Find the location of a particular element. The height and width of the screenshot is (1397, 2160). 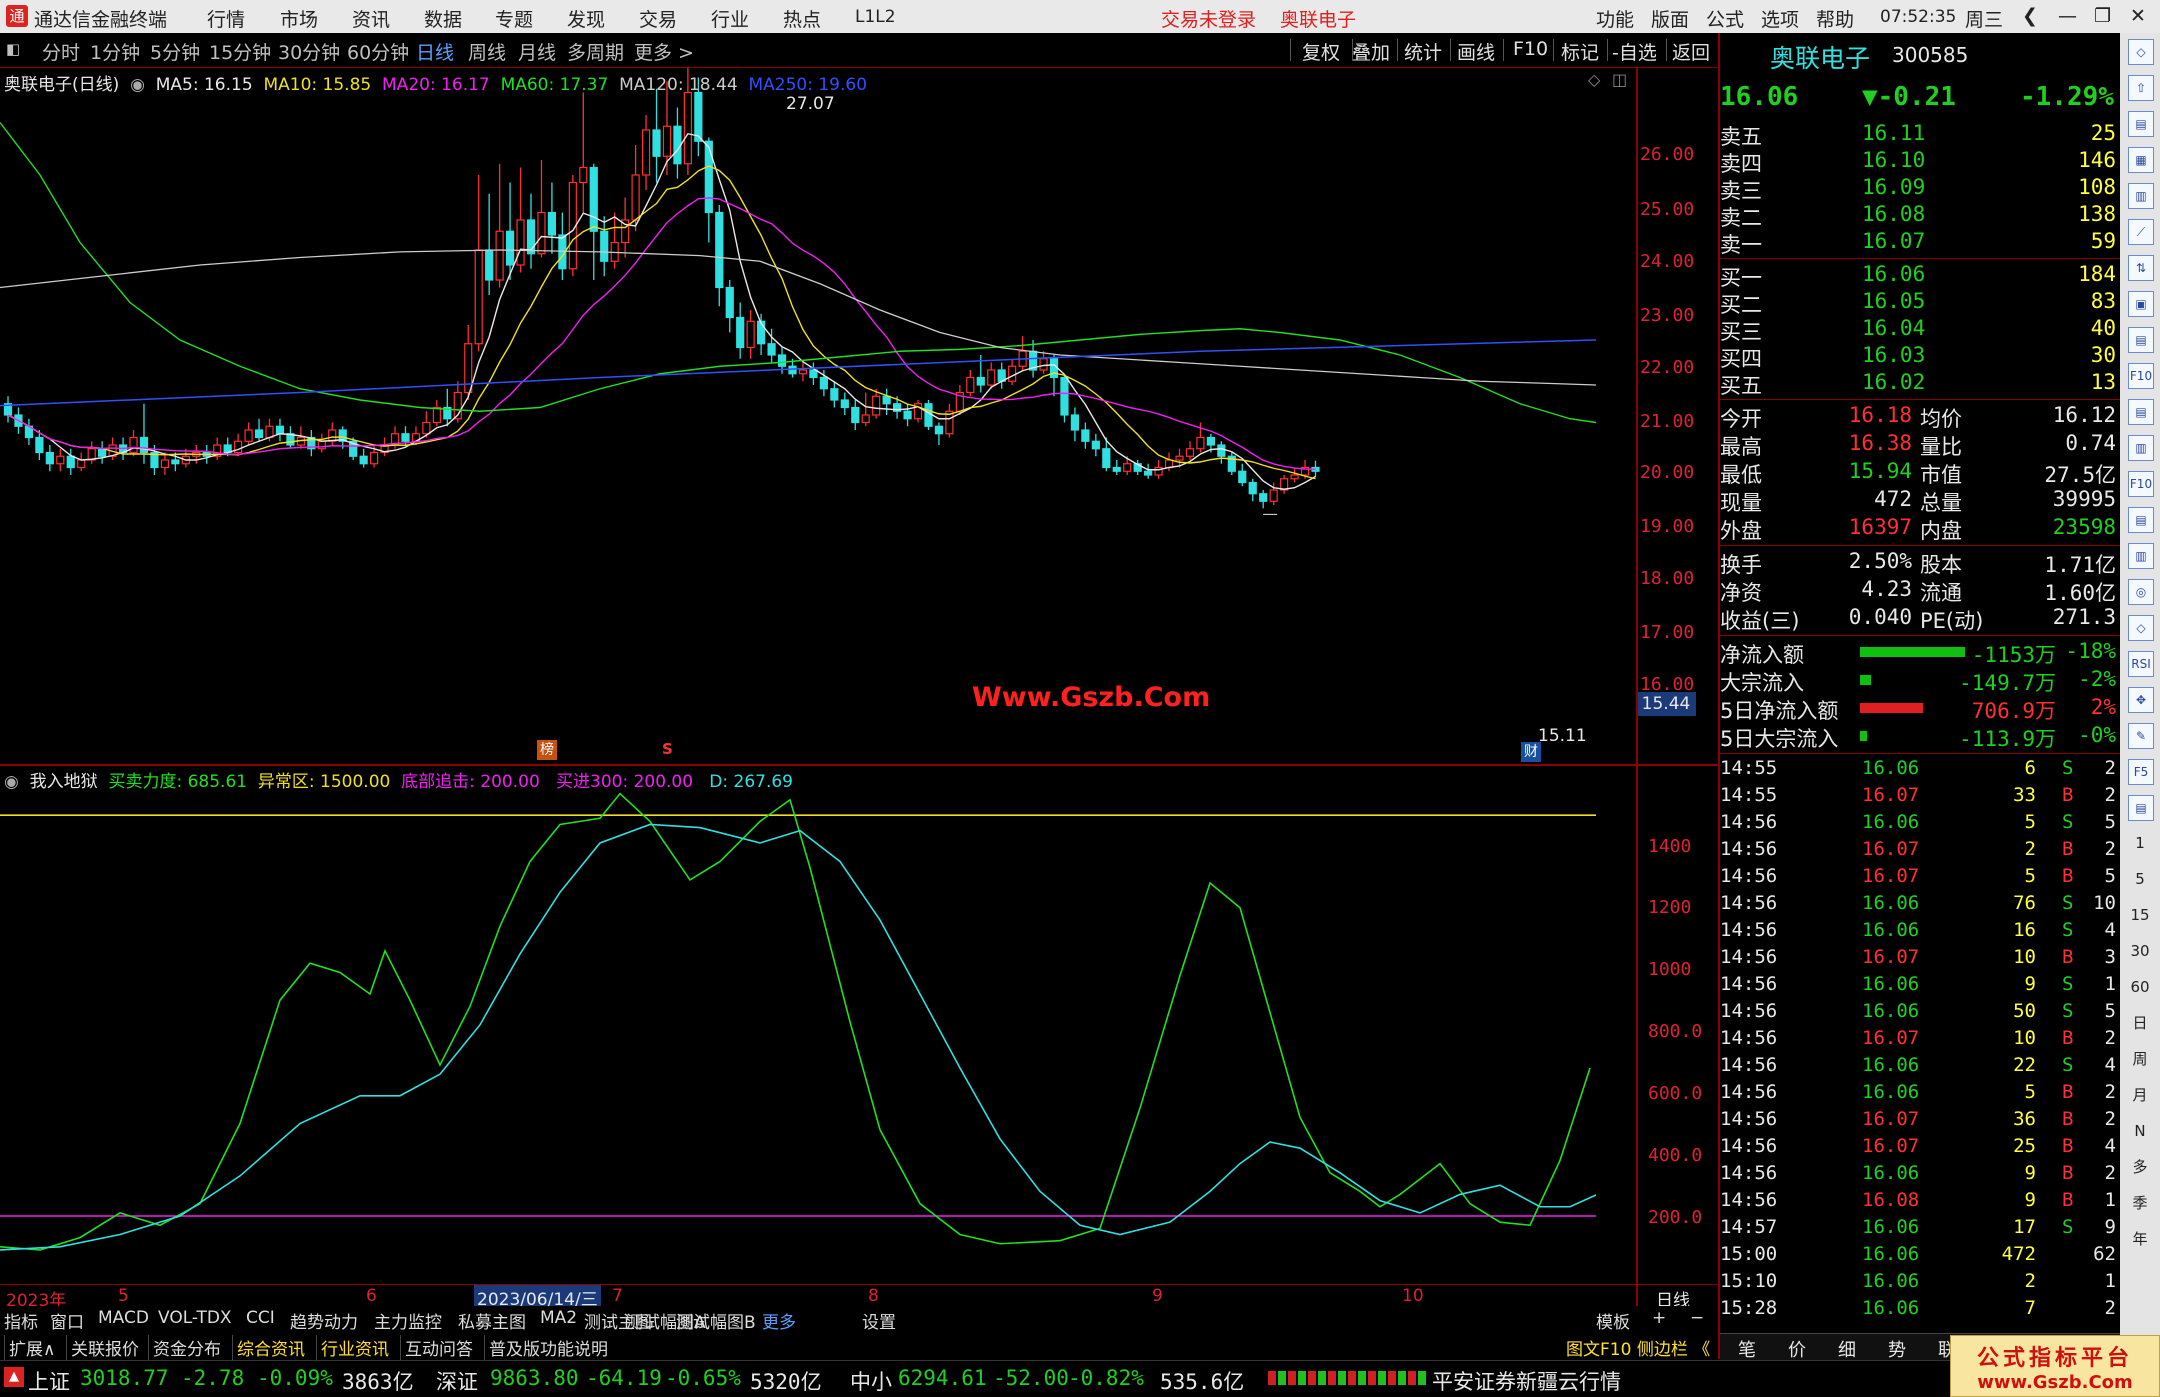

zx-label: 中小 is located at coordinates (871, 1381).